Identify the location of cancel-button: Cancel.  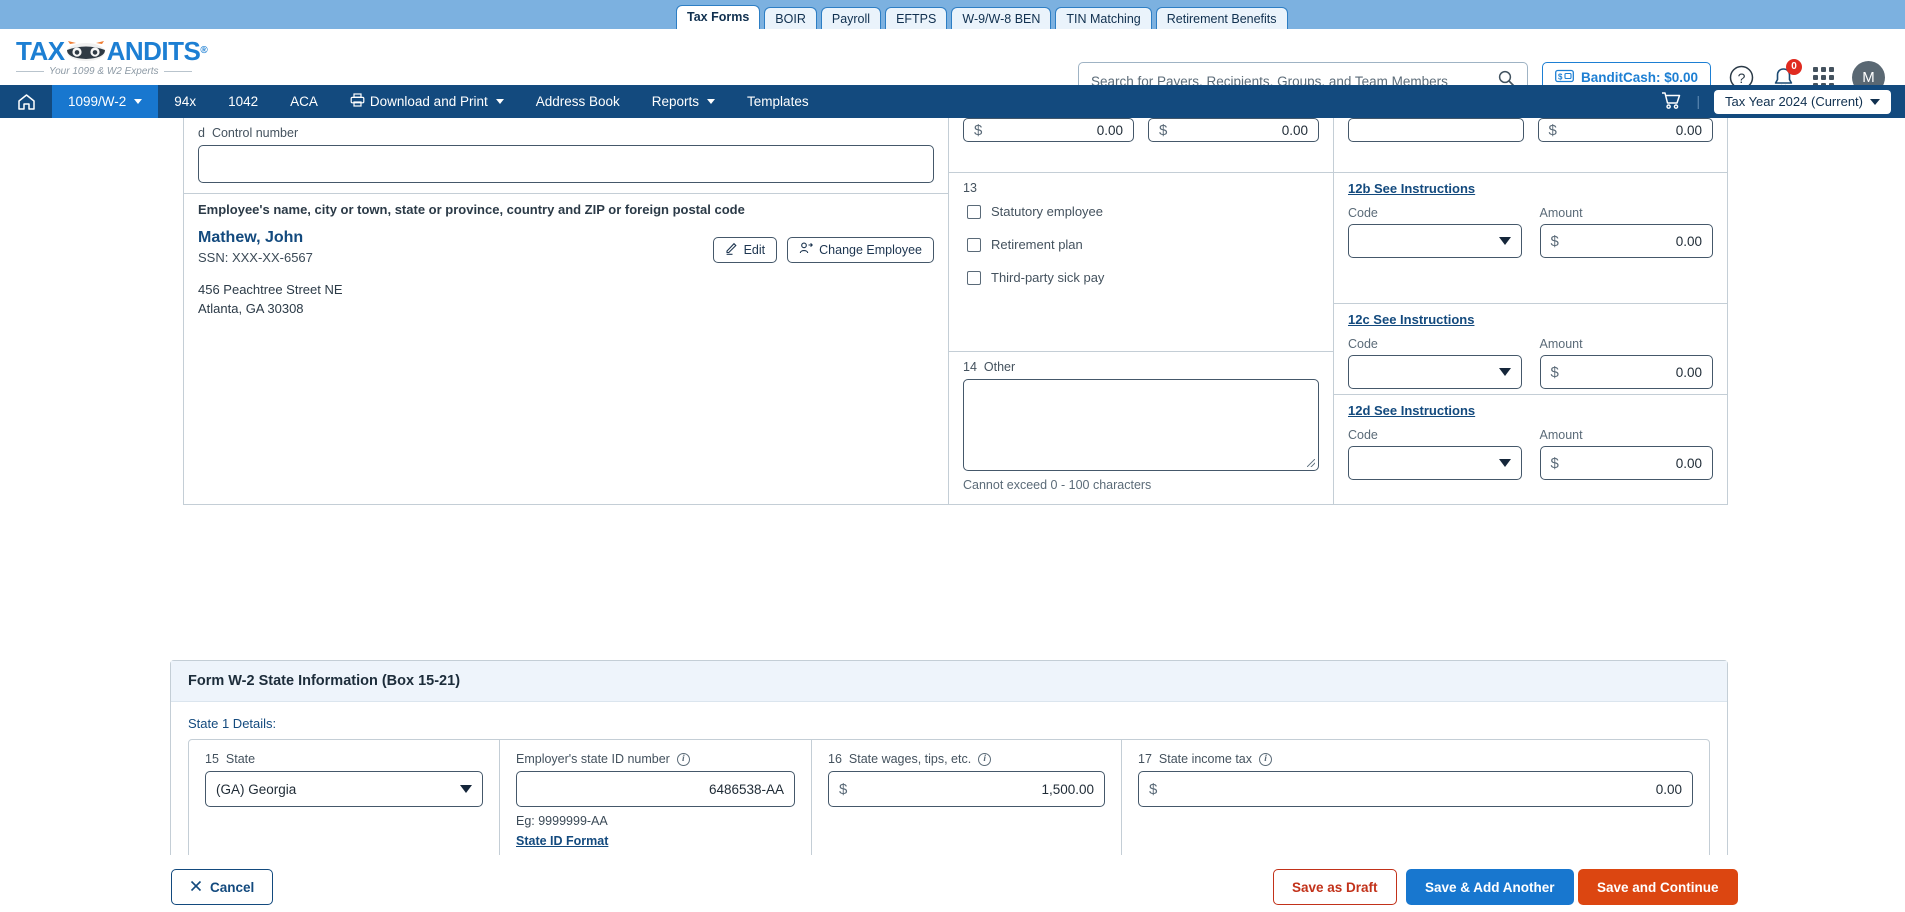
(222, 887).